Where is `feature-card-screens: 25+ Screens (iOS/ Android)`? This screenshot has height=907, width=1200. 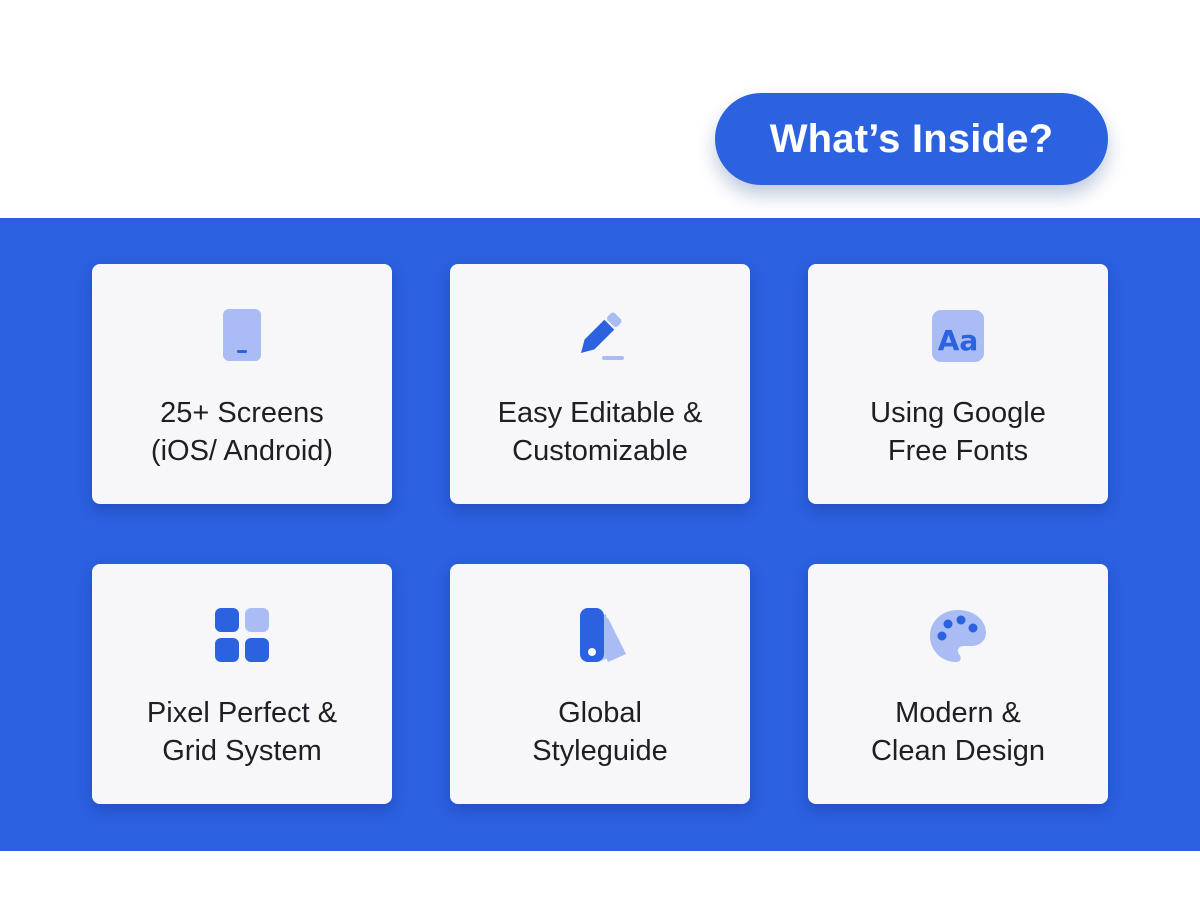 feature-card-screens: 25+ Screens (iOS/ Android) is located at coordinates (242, 384).